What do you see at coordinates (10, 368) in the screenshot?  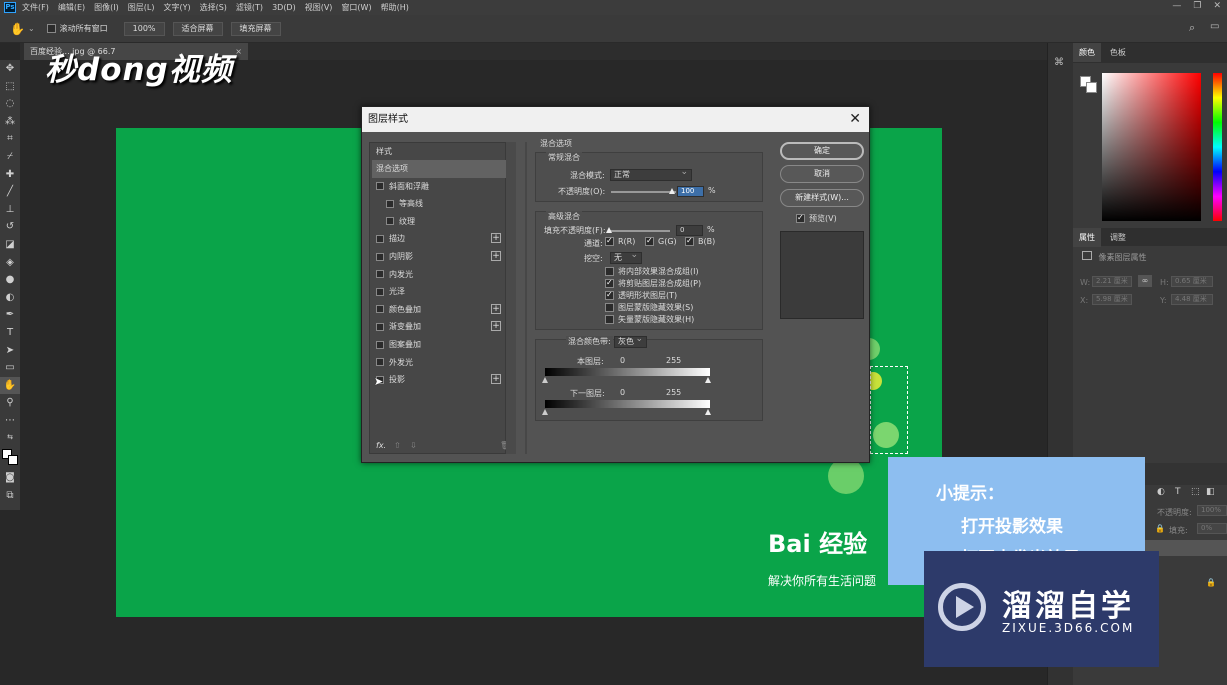 I see `rectangle-tool-icon: ▭` at bounding box center [10, 368].